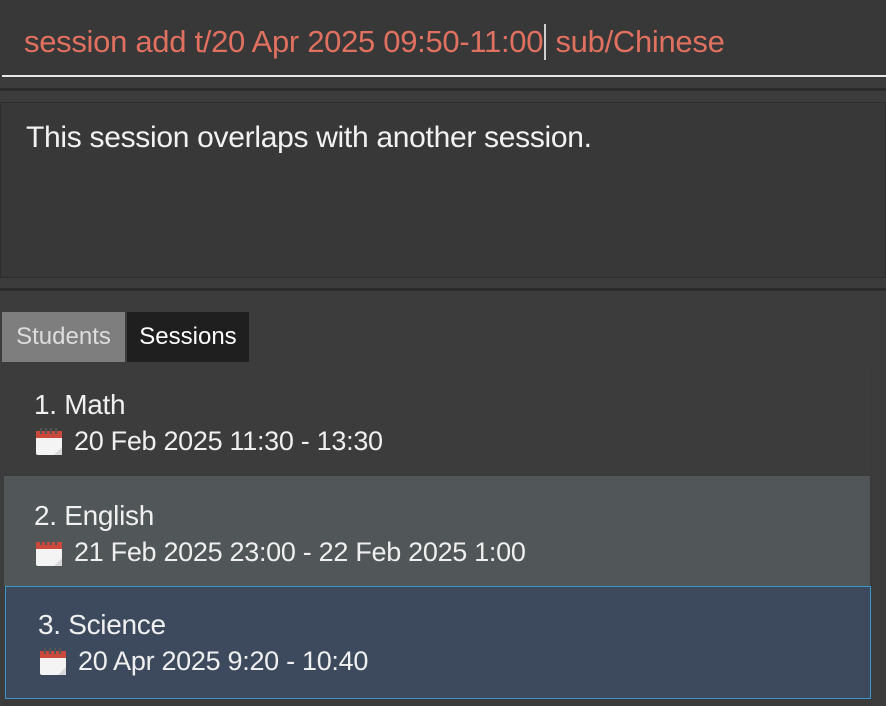 This screenshot has height=706, width=886. Describe the element at coordinates (444, 76) in the screenshot. I see `command-underline` at that location.